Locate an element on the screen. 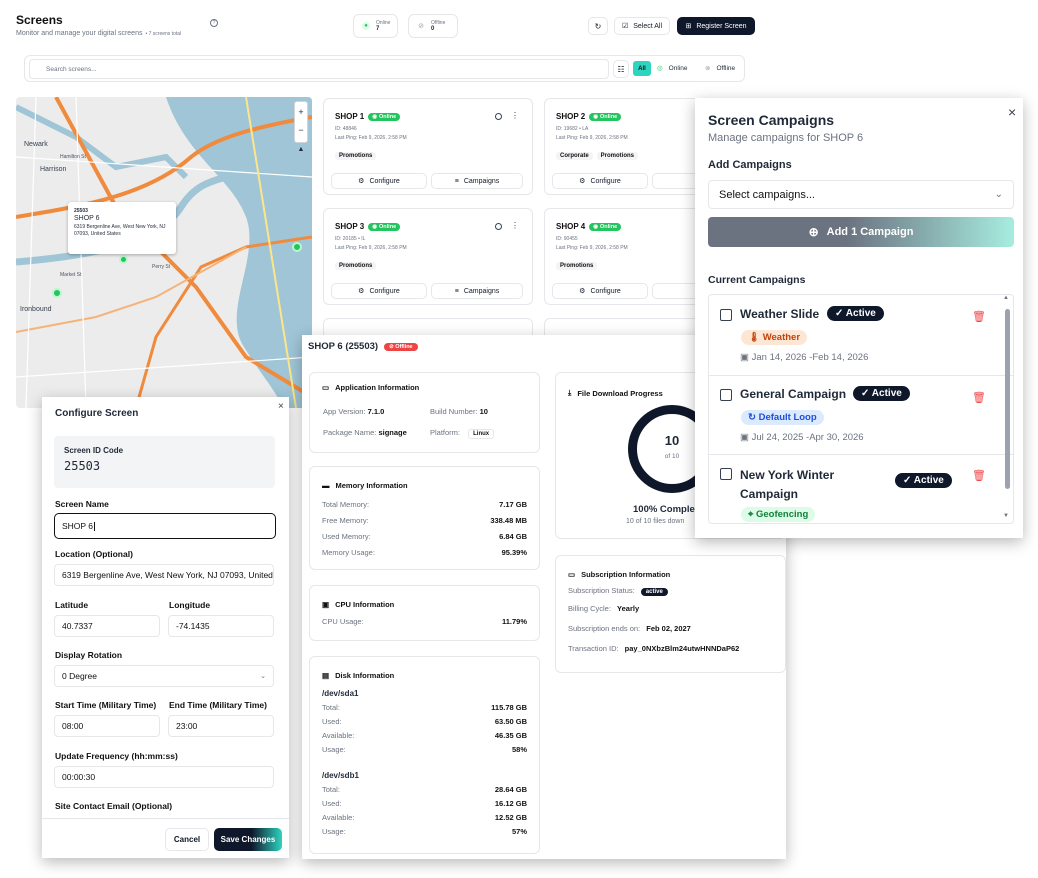 This screenshot has height=878, width=1038. online-circle-icon: ◎ is located at coordinates (660, 68).